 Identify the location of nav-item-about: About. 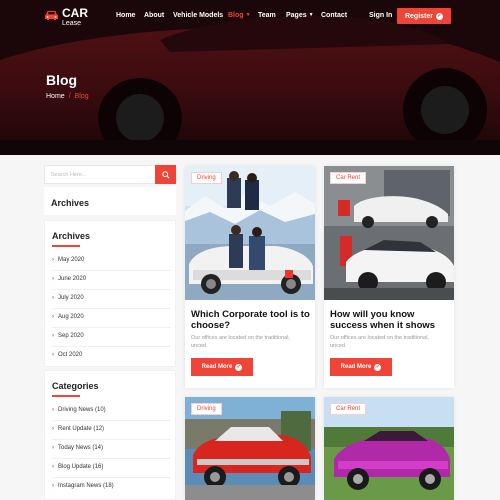
(154, 15).